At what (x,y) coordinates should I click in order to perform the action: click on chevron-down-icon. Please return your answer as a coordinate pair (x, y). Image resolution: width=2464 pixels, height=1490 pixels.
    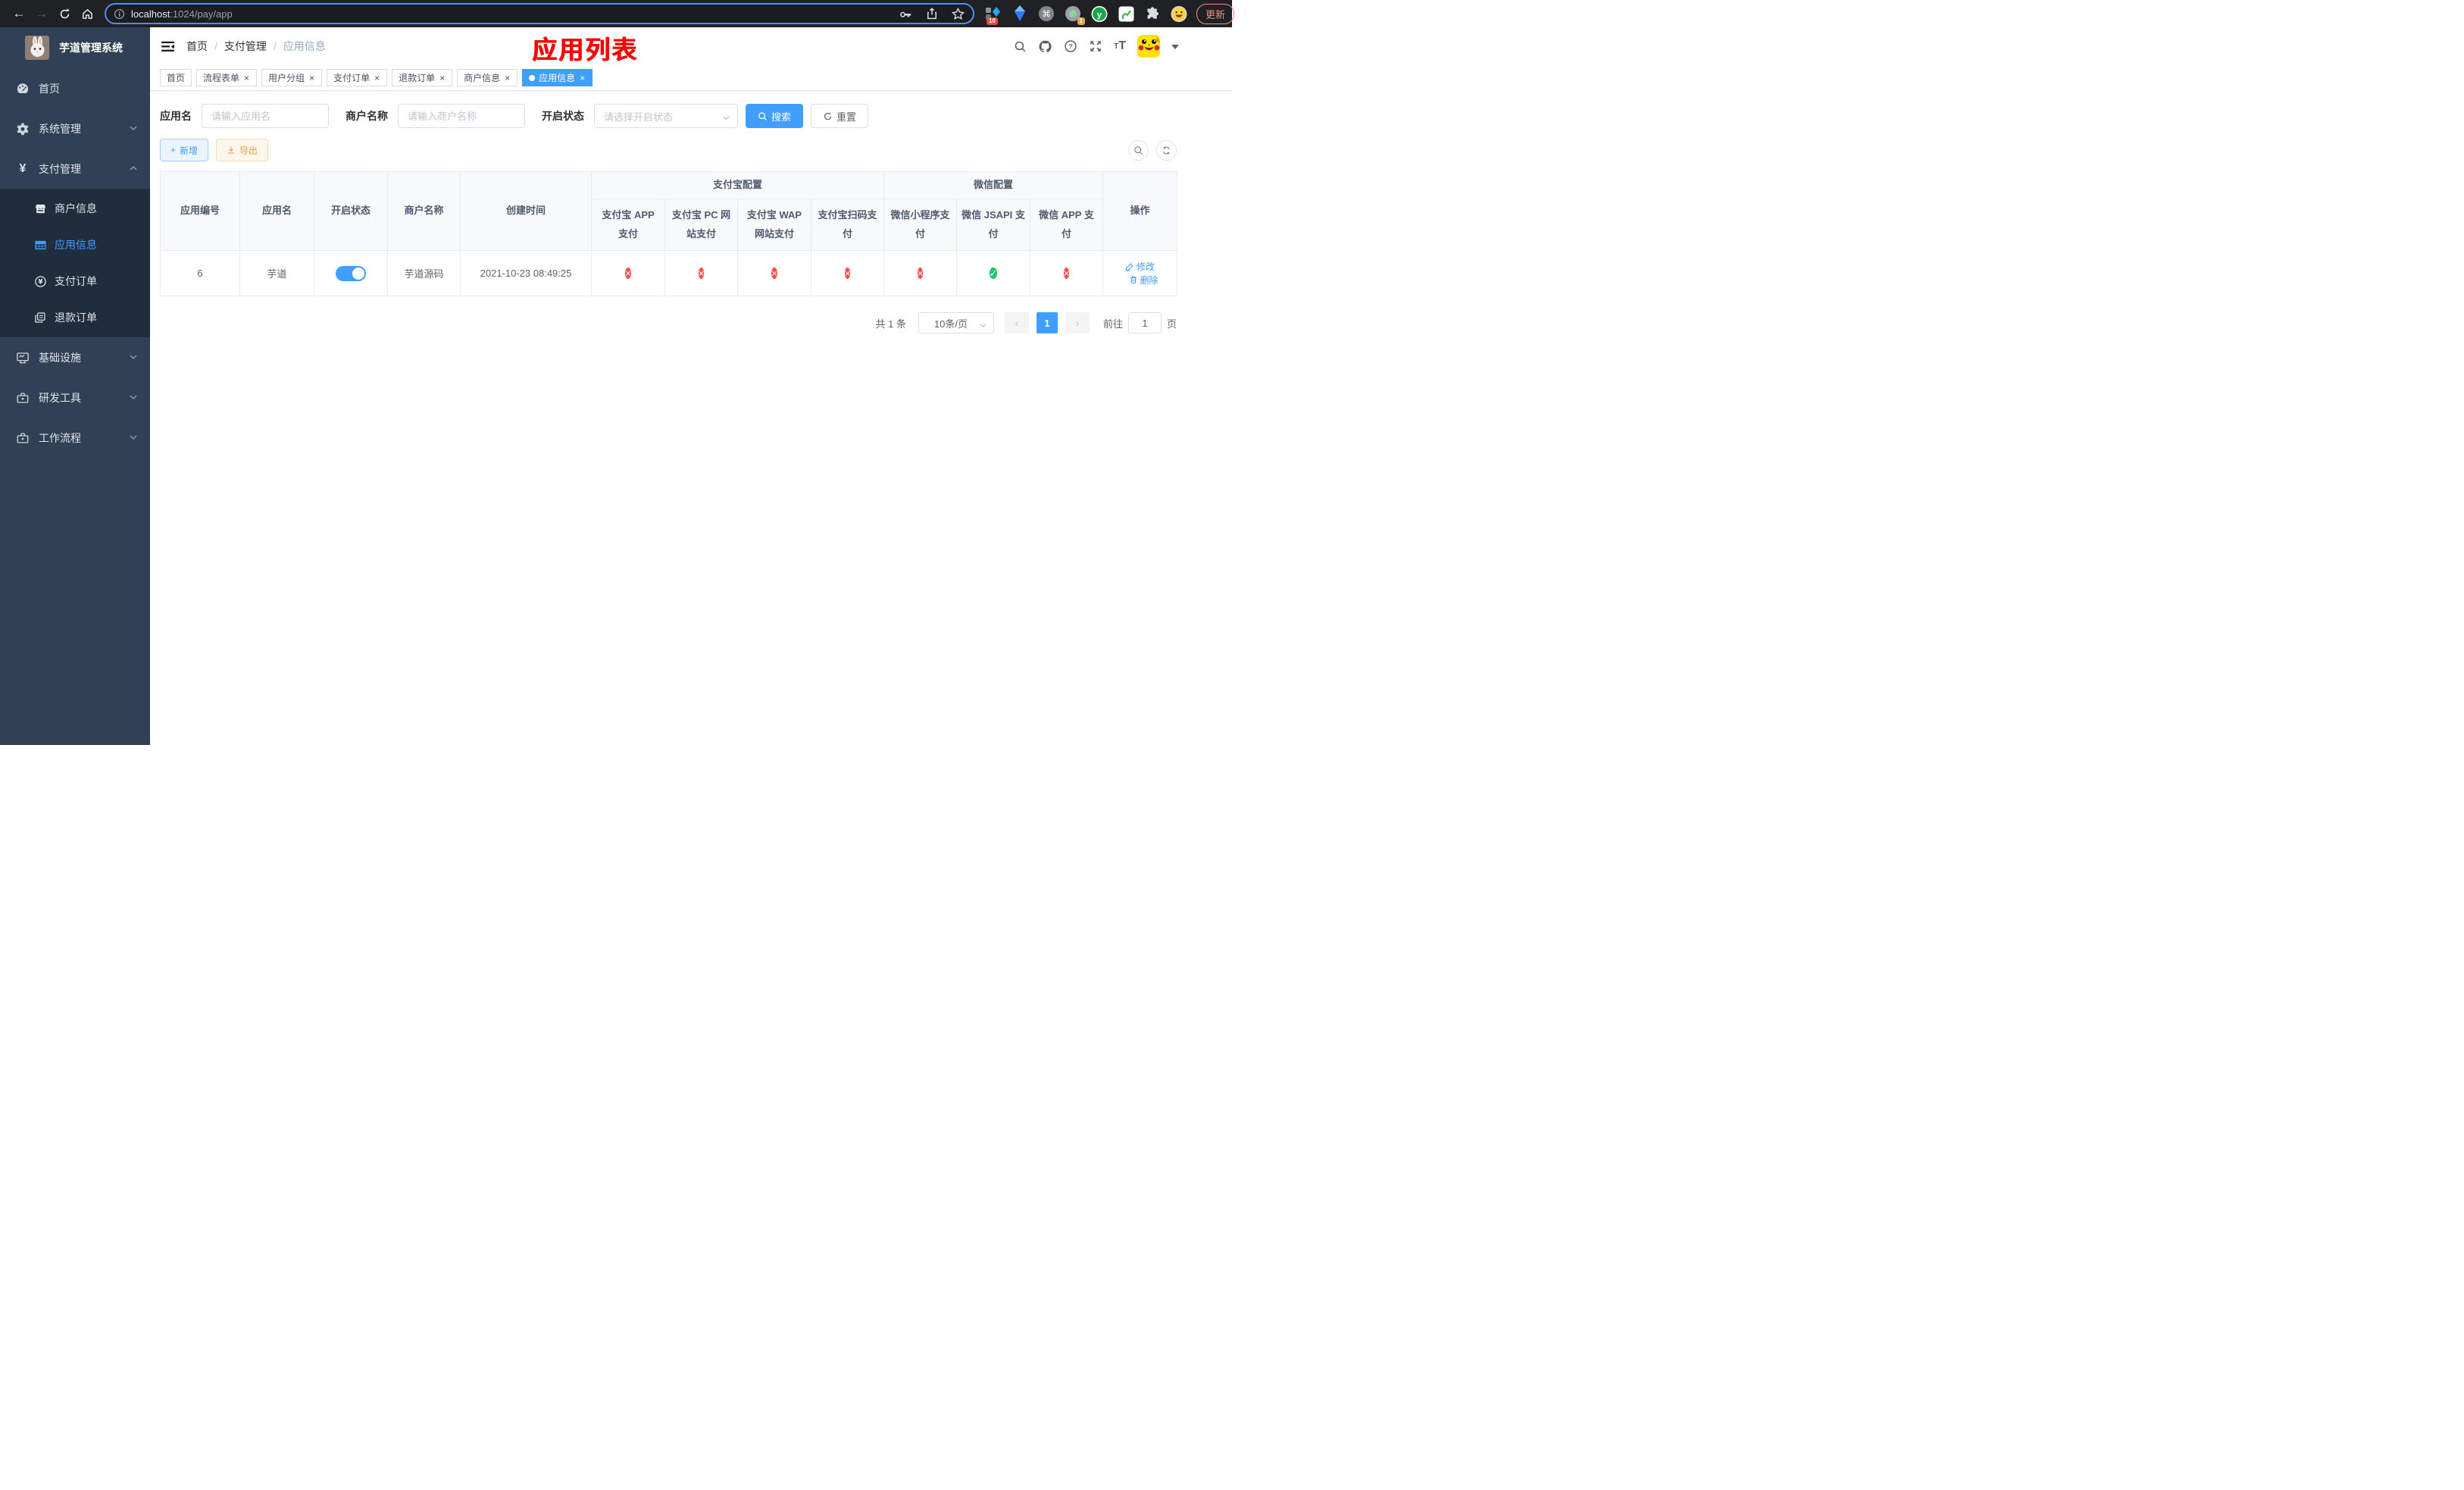
    Looking at the image, I should click on (133, 358).